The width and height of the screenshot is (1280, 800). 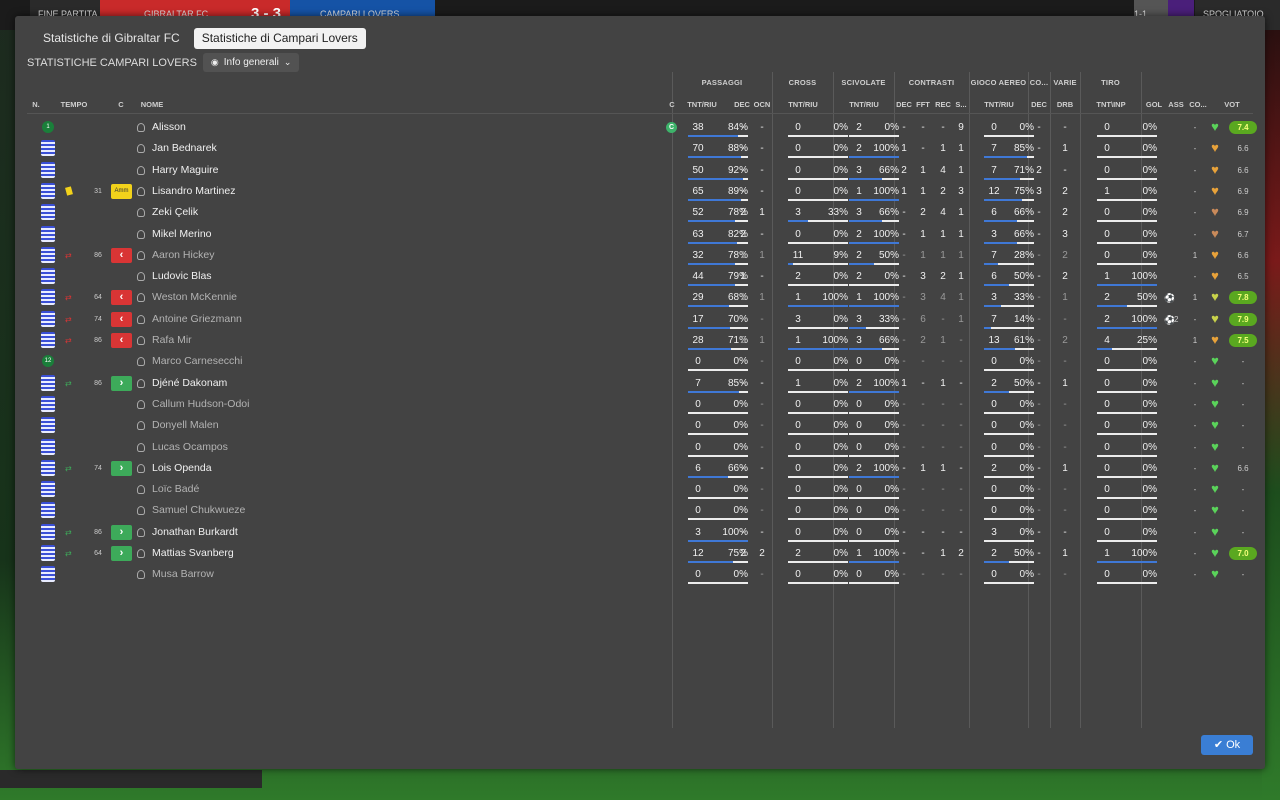 What do you see at coordinates (182, 276) in the screenshot?
I see `player-name: Ludovic Blas` at bounding box center [182, 276].